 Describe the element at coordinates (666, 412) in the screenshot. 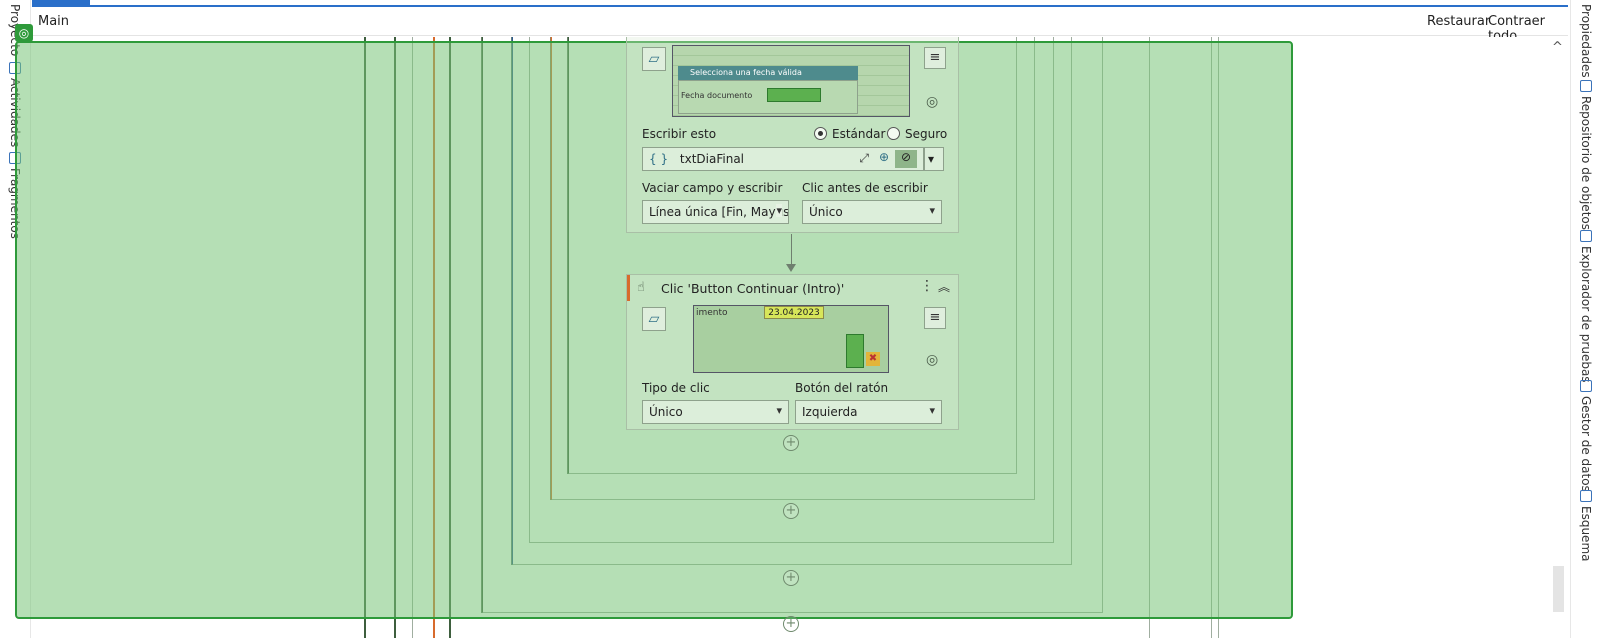

I see `click-type-value: Único` at that location.